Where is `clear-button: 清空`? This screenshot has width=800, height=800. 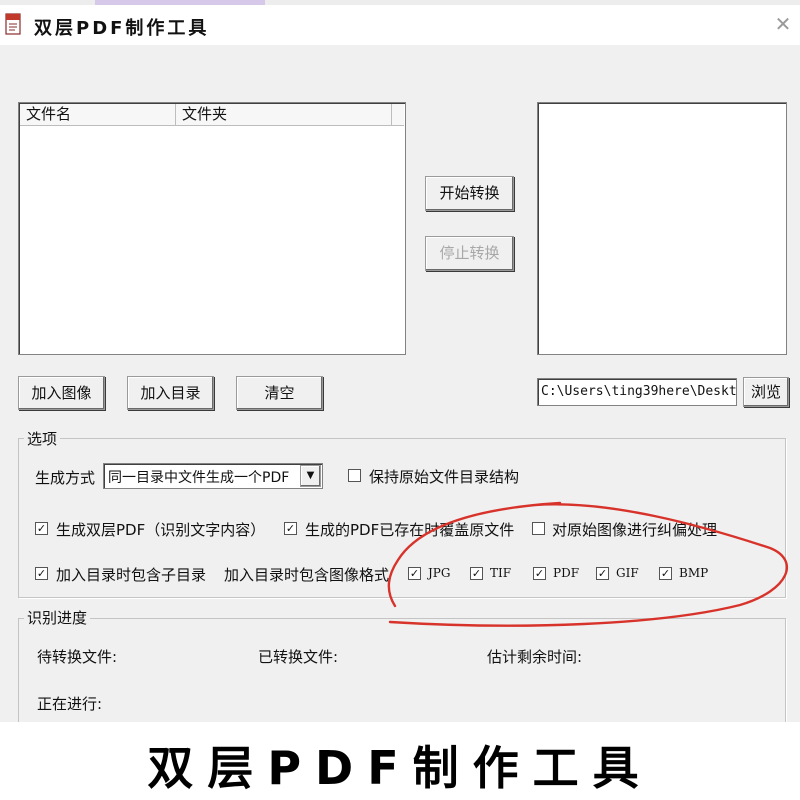
clear-button: 清空 is located at coordinates (279, 393).